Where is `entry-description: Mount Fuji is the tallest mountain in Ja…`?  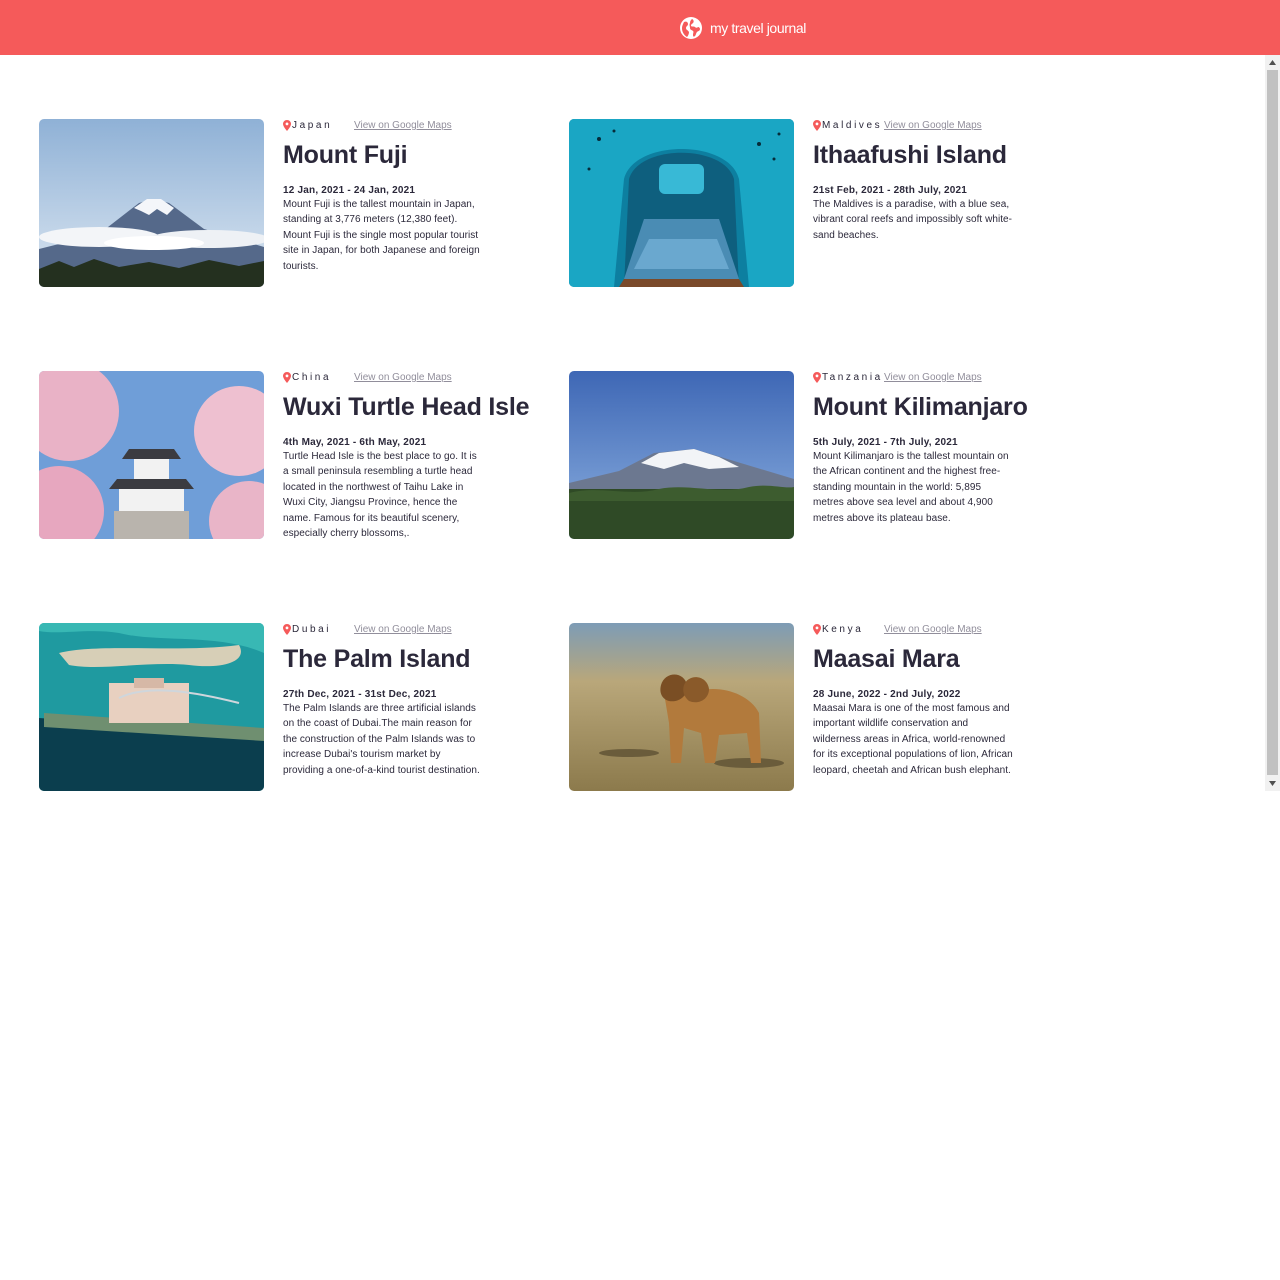 entry-description: Mount Fuji is the tallest mountain in Ja… is located at coordinates (381, 235).